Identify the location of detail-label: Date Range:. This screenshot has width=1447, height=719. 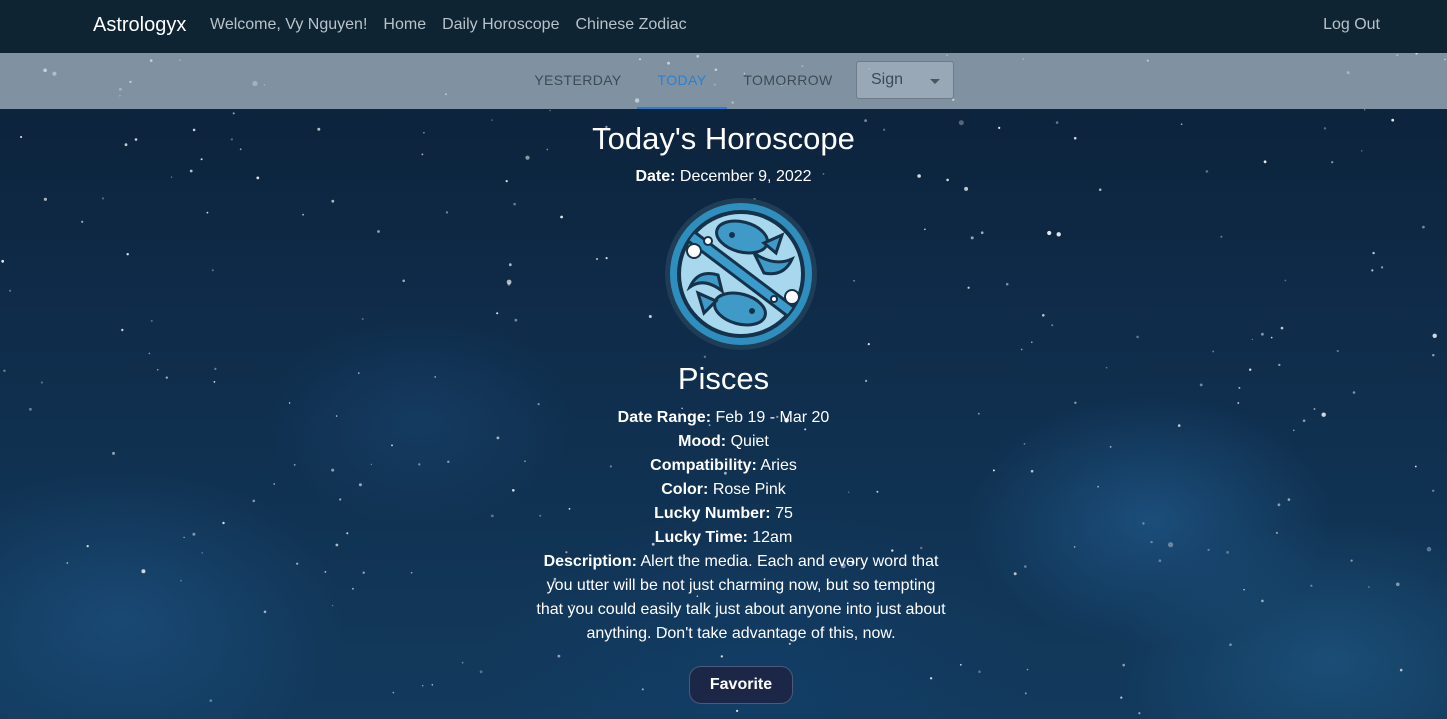
(664, 417).